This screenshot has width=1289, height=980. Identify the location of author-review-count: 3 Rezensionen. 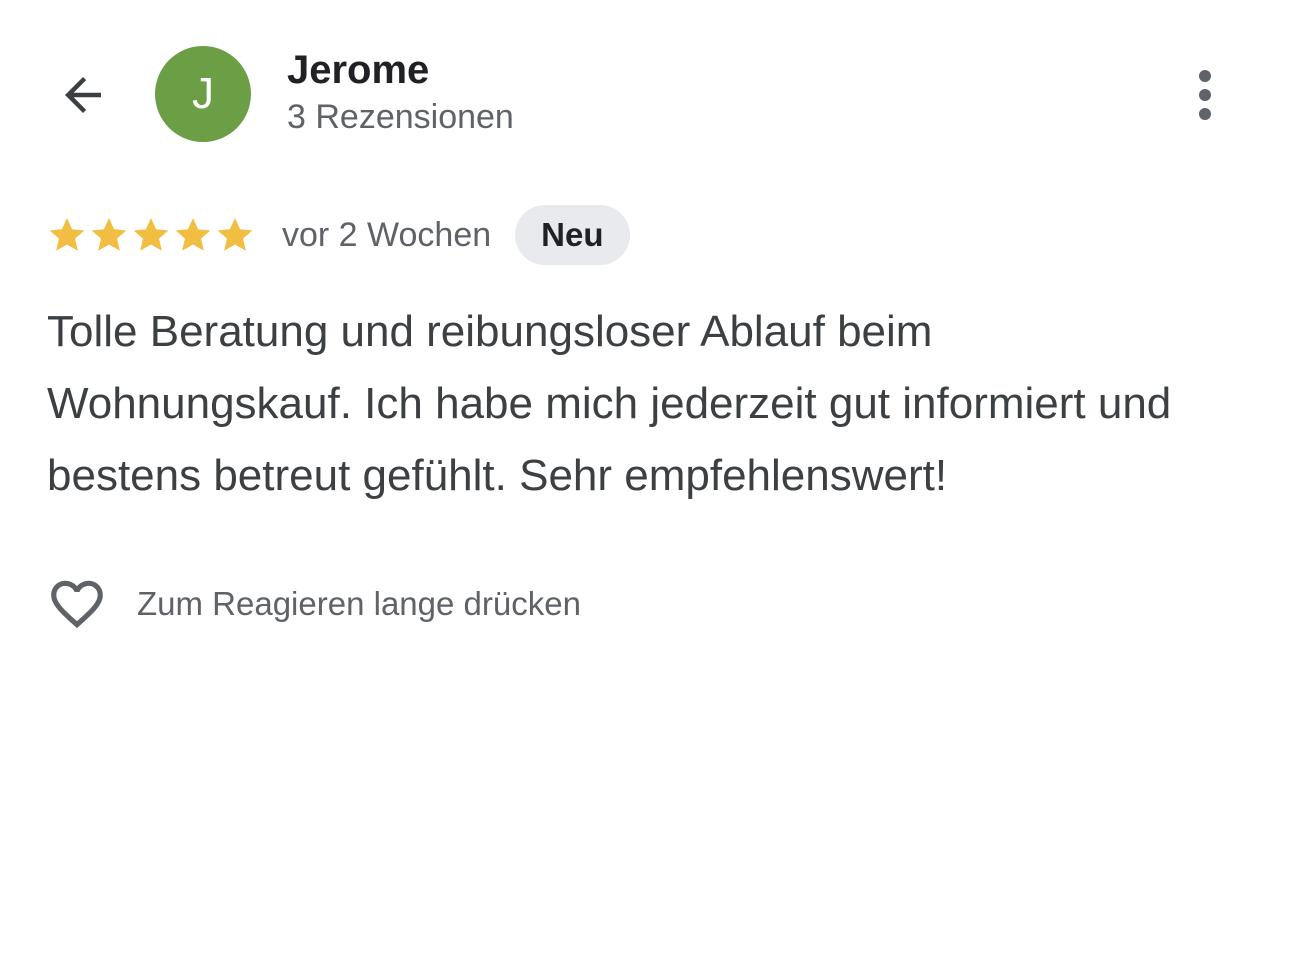
(400, 117).